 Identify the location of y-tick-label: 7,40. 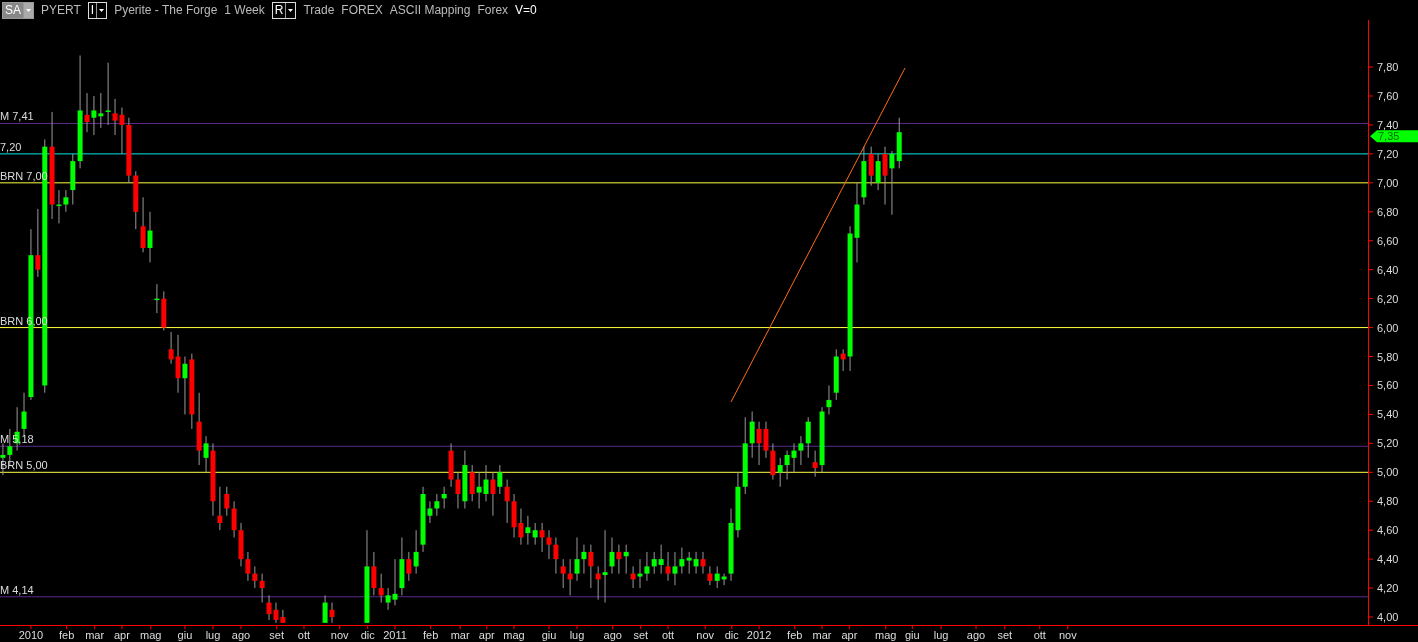
(1388, 124).